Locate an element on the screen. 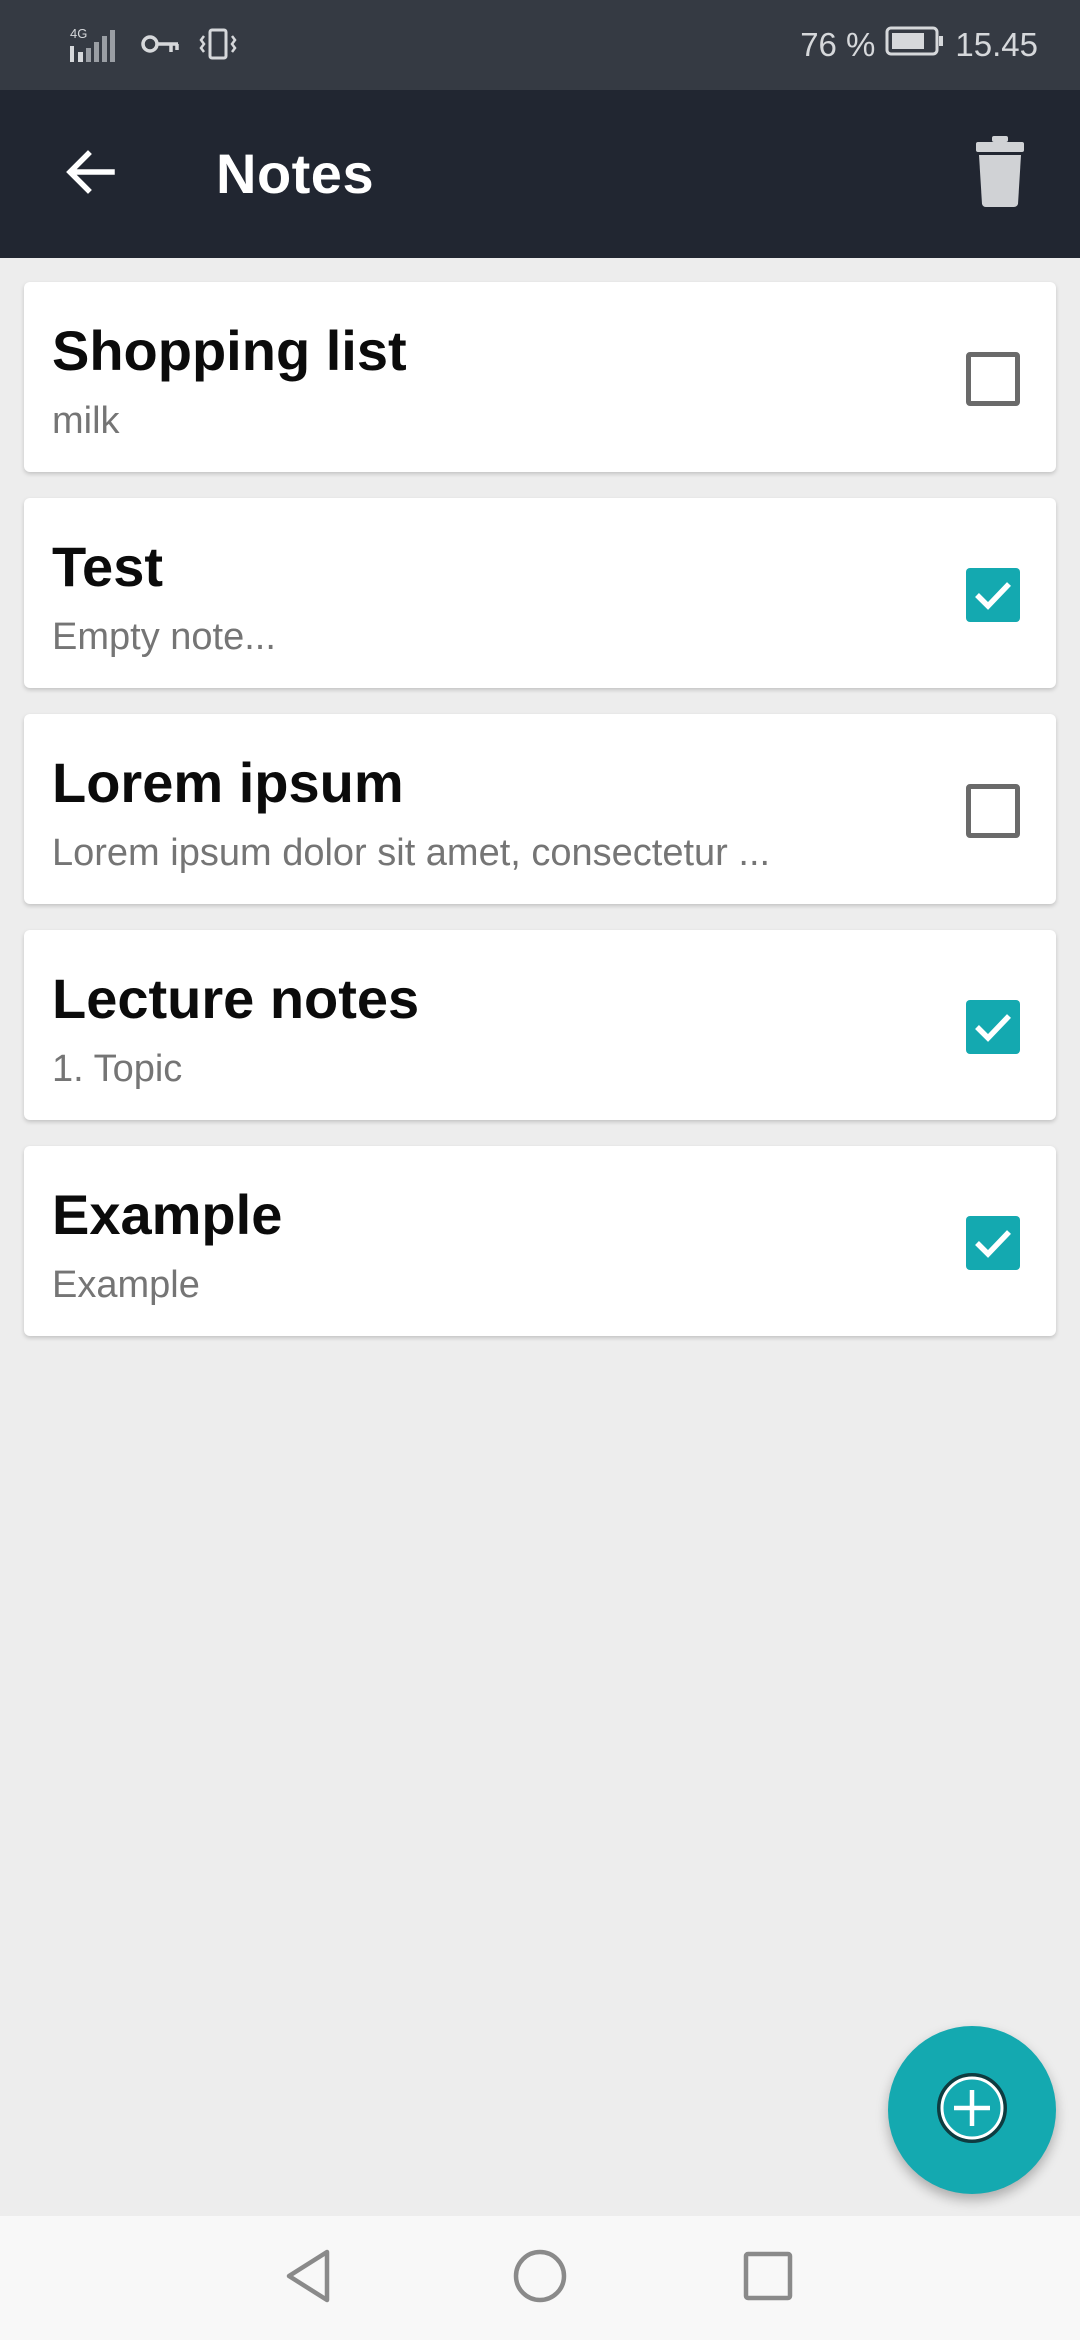 The width and height of the screenshot is (1080, 2340). note-title: Example is located at coordinates (167, 1214).